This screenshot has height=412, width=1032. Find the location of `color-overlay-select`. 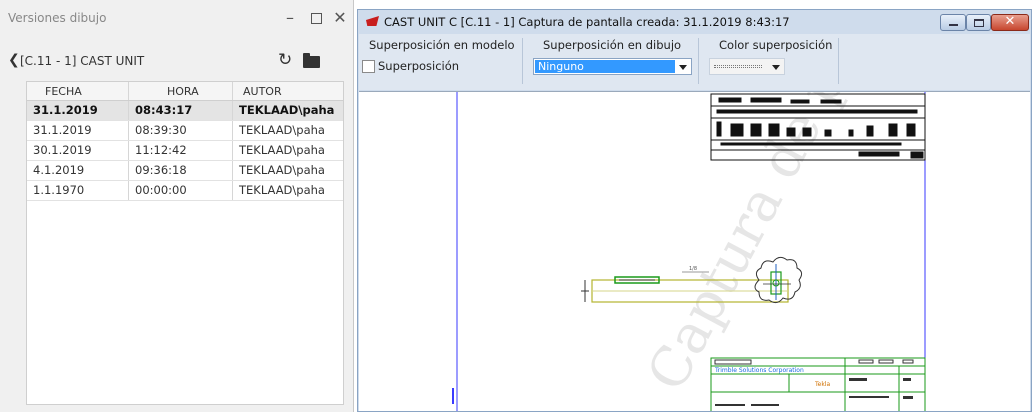

color-overlay-select is located at coordinates (747, 66).